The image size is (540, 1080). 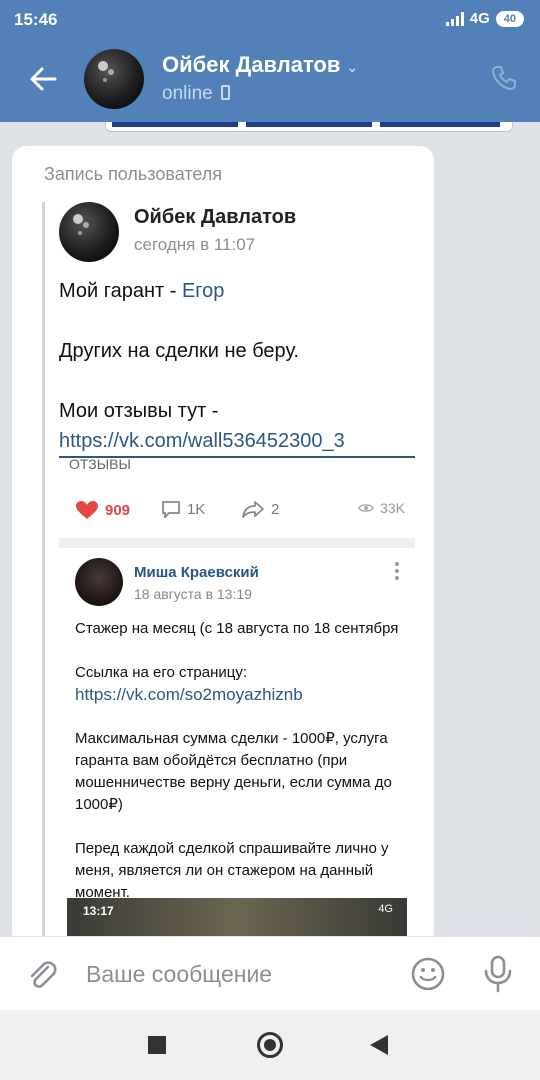 What do you see at coordinates (187, 93) in the screenshot?
I see `online-status: online` at bounding box center [187, 93].